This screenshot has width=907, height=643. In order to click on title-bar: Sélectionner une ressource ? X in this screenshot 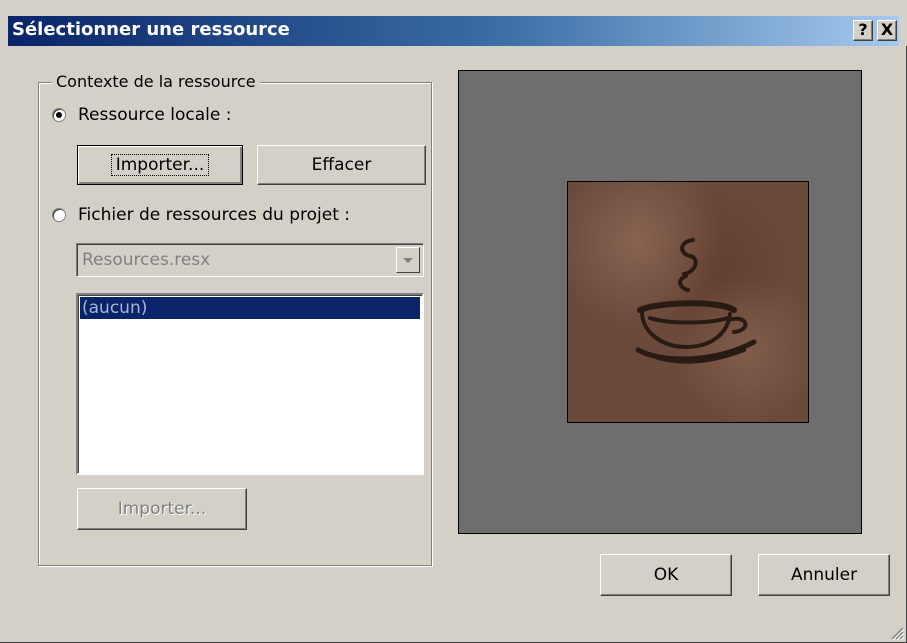, I will do `click(453, 23)`.